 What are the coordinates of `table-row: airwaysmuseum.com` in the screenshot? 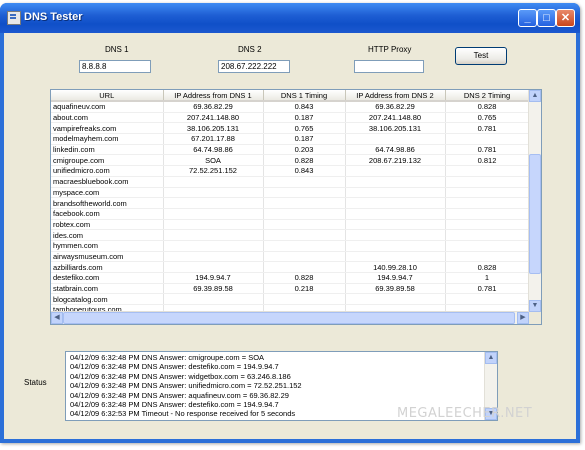 It's located at (290, 257).